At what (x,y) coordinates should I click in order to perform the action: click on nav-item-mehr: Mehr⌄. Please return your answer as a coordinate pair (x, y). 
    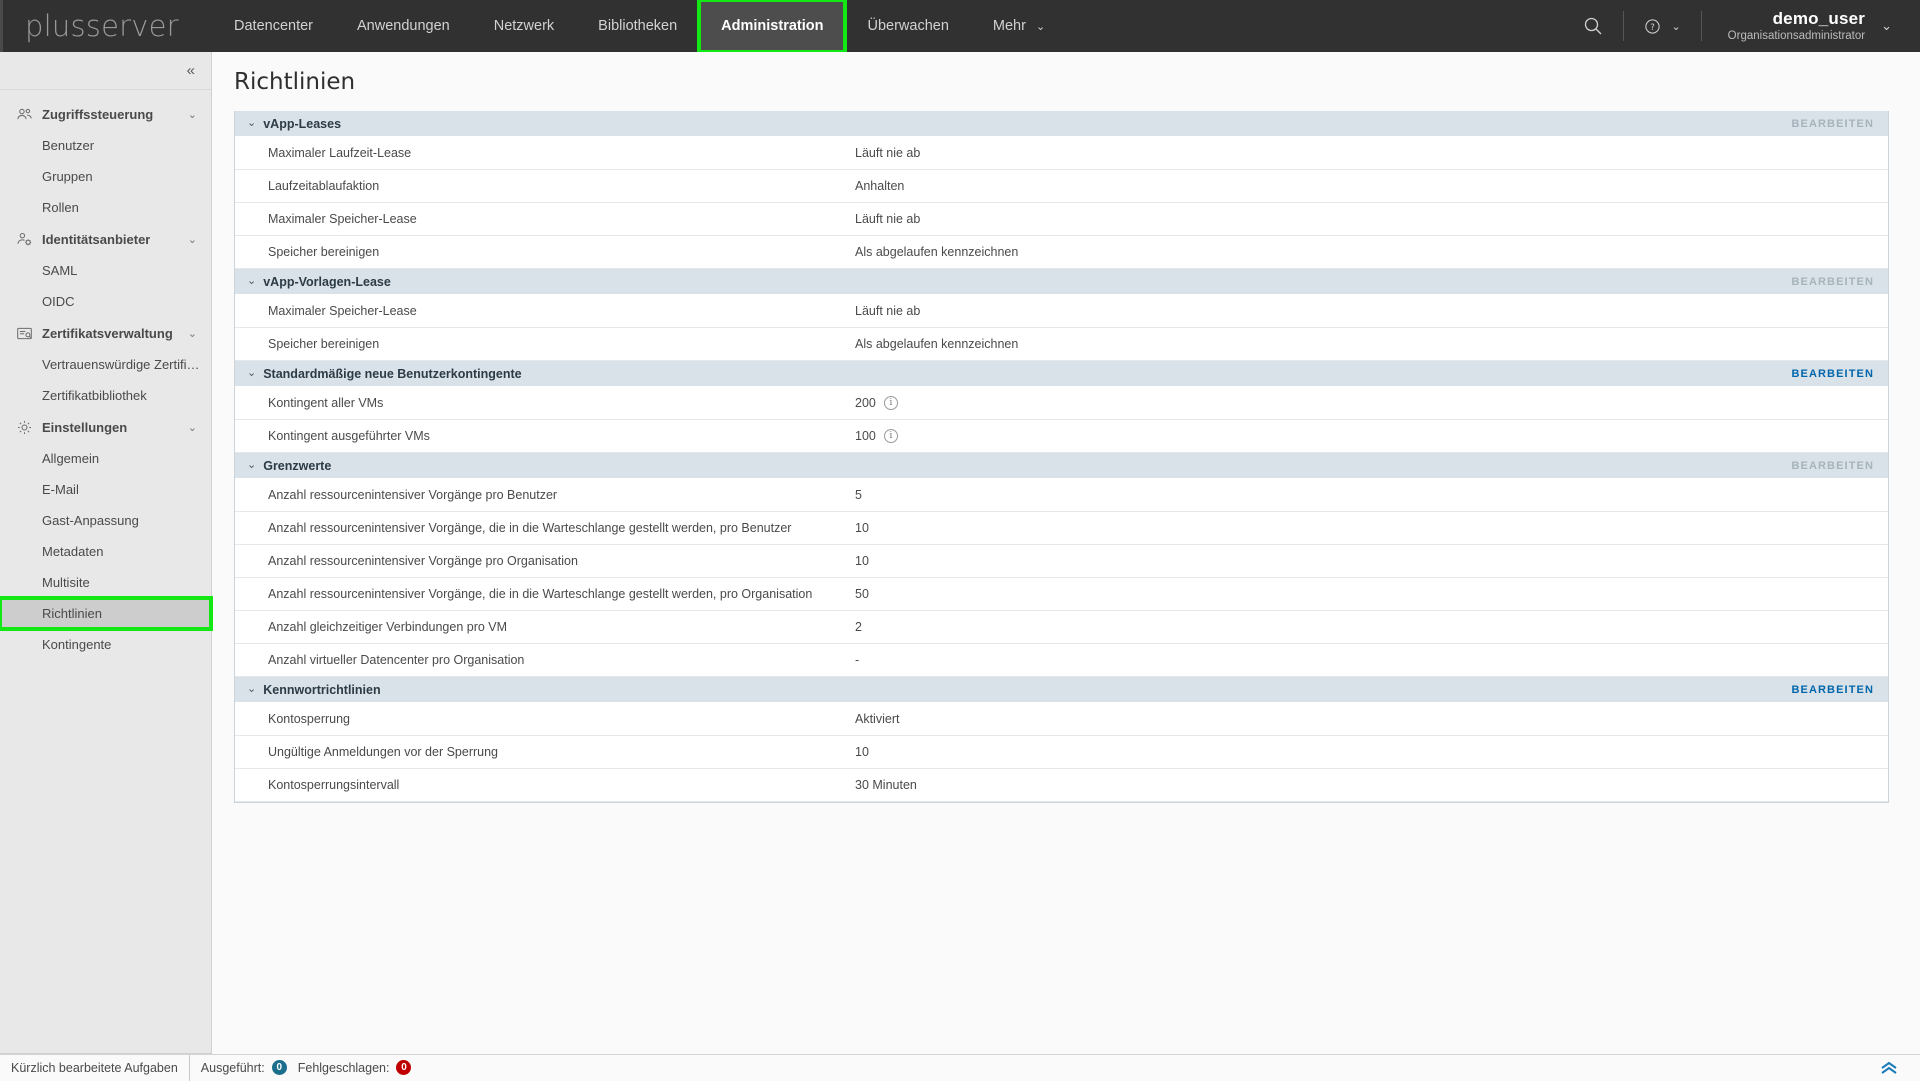
    Looking at the image, I should click on (1019, 26).